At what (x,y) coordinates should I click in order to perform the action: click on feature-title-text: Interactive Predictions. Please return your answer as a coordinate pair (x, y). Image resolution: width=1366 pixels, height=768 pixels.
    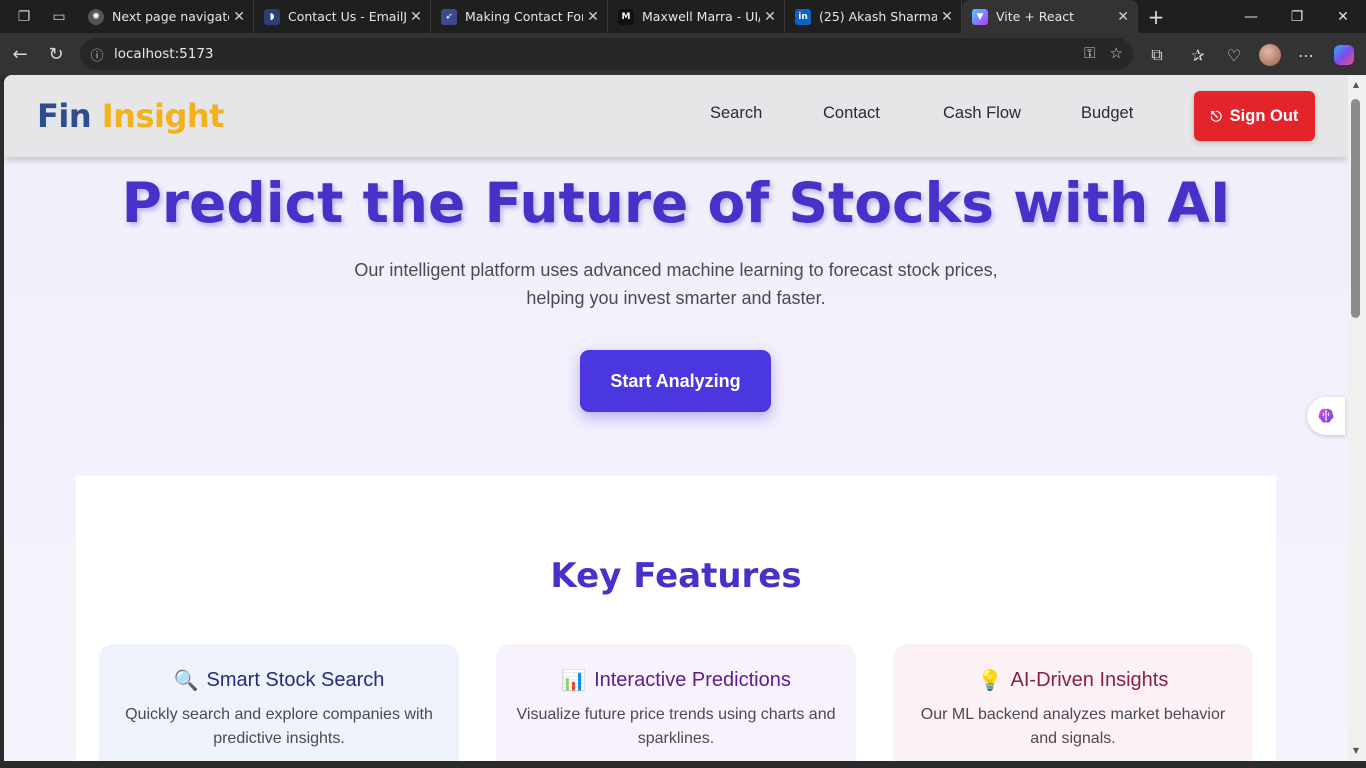
    Looking at the image, I should click on (692, 680).